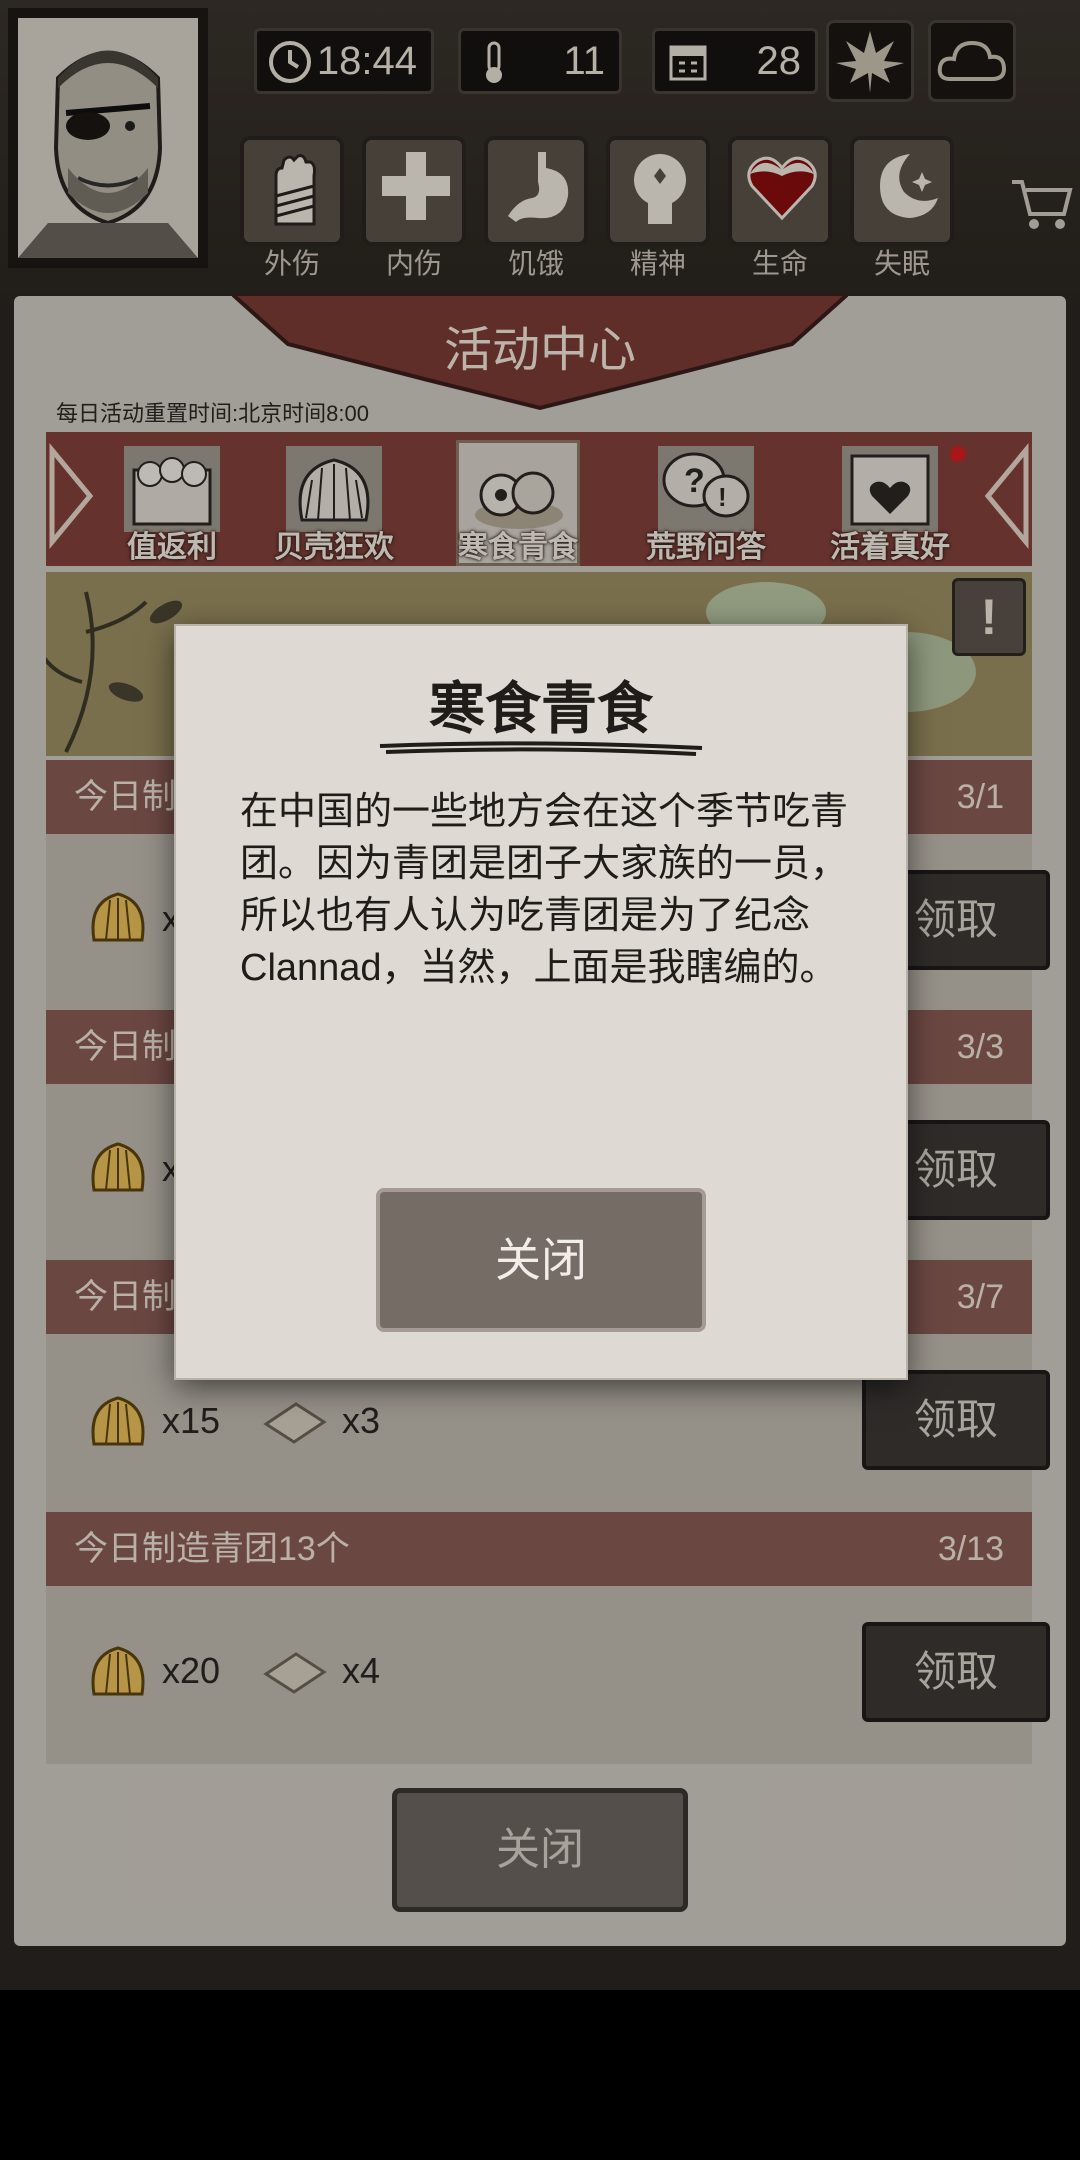 The width and height of the screenshot is (1080, 2160). I want to click on dialog-title: 寒食青食, so click(541, 710).